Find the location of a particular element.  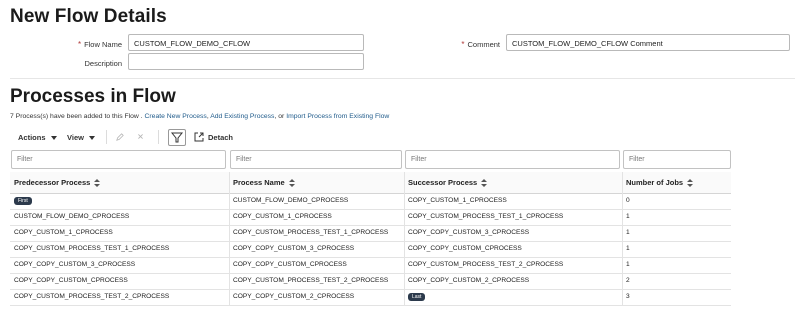

flow-name-label: * Flow Name is located at coordinates (91, 44).